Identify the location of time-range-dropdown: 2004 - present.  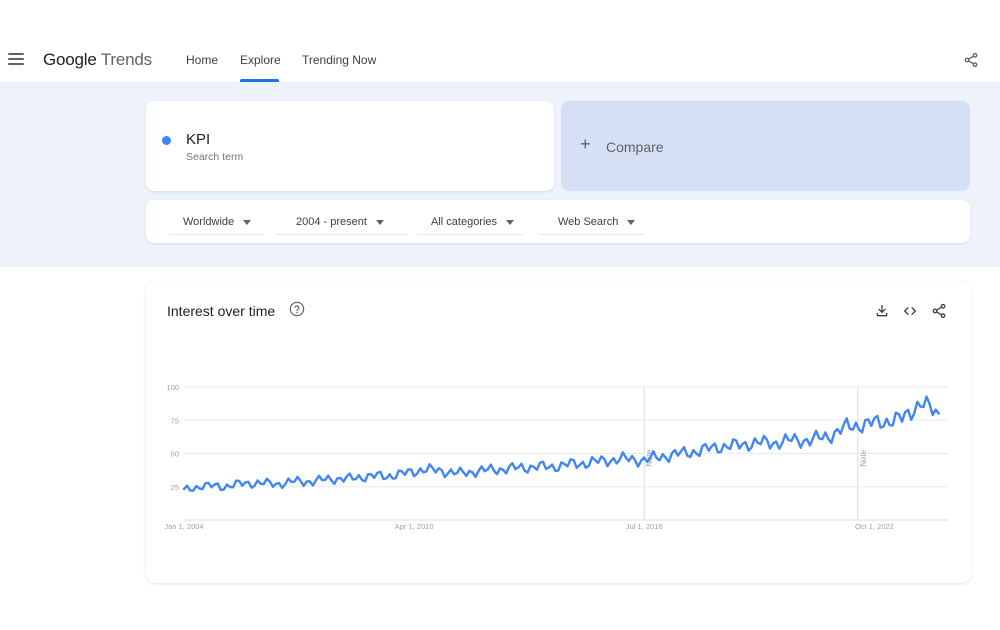
(342, 222).